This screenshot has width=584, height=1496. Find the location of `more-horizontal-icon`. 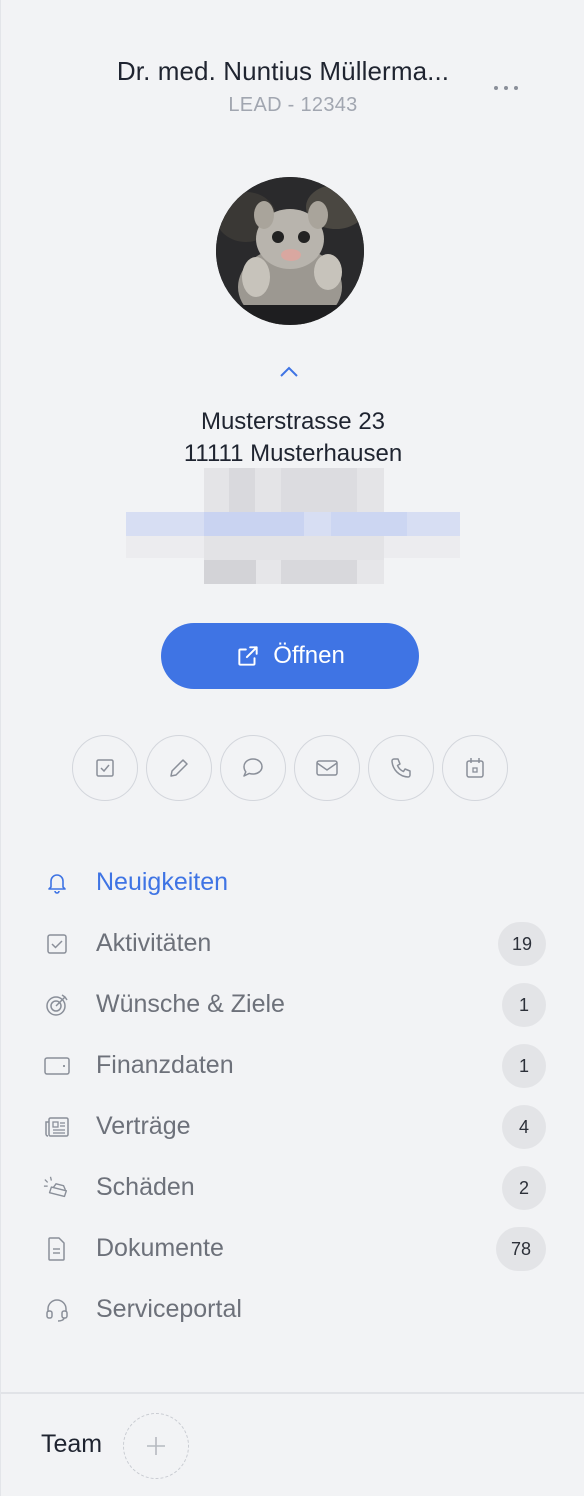

more-horizontal-icon is located at coordinates (496, 88).